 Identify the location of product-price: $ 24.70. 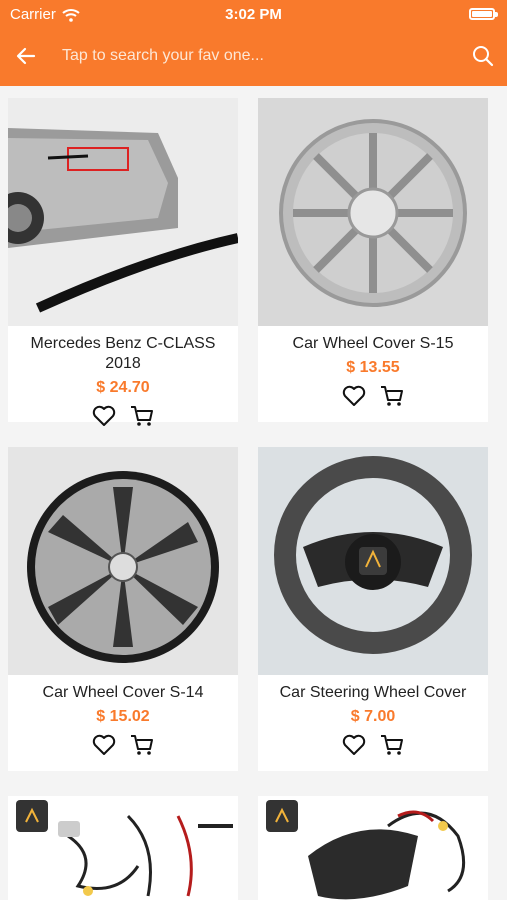
(123, 387).